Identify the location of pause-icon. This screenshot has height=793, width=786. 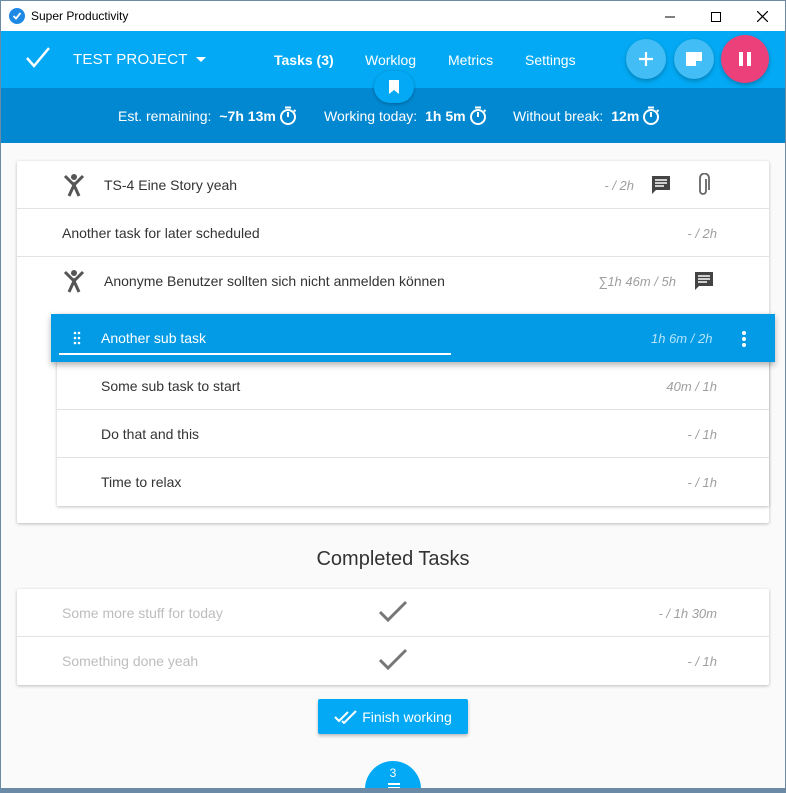
(745, 59).